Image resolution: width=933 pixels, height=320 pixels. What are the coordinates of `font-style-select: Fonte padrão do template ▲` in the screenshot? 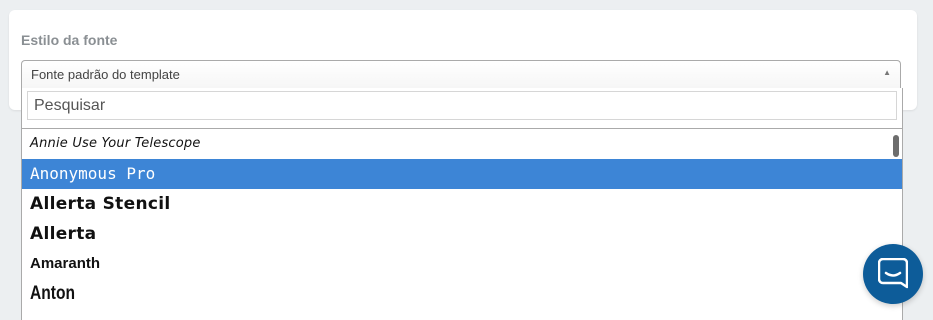 It's located at (461, 74).